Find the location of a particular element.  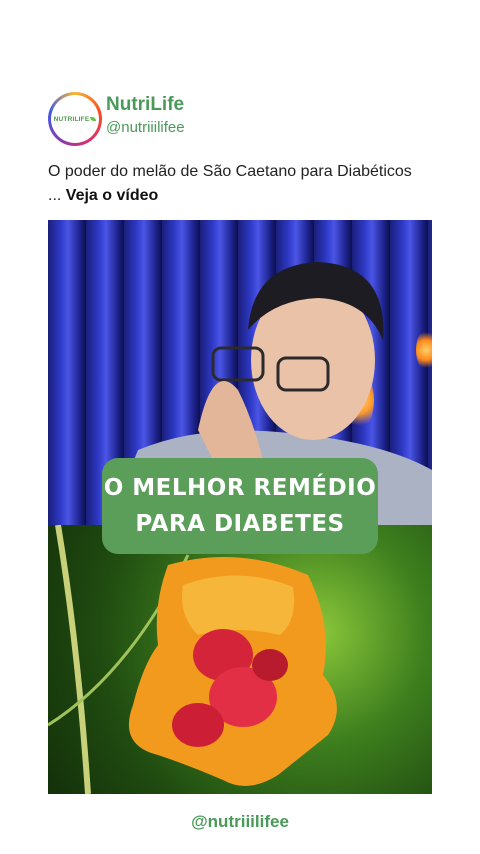

profile-avatar: NUTRILIFE is located at coordinates (75, 119).